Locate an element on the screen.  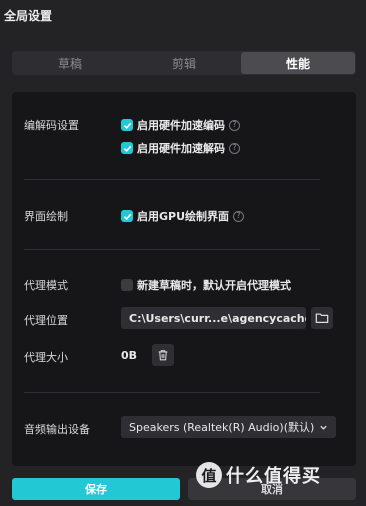
cancel-button: 取消 is located at coordinates (272, 489).